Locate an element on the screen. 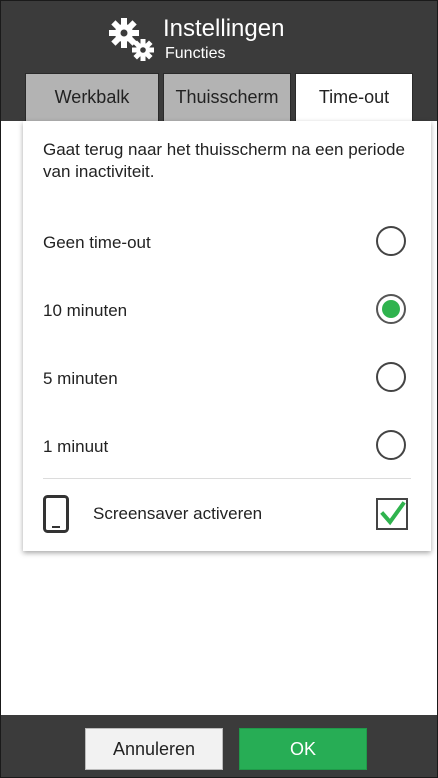 The height and width of the screenshot is (778, 438). option-1-minuut: 1 minuut is located at coordinates (227, 448).